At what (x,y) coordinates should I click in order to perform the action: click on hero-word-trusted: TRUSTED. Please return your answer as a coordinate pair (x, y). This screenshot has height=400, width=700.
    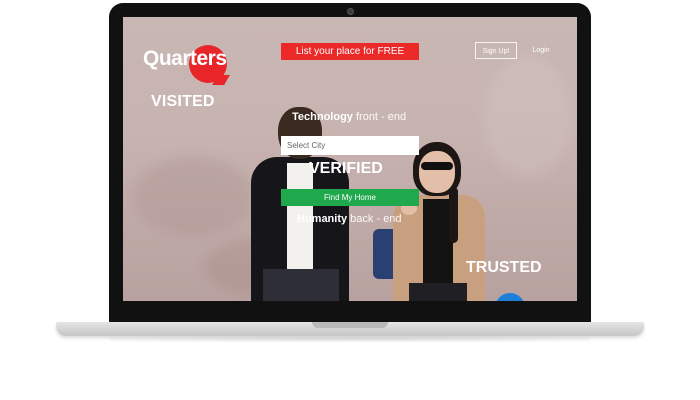
    Looking at the image, I should click on (504, 267).